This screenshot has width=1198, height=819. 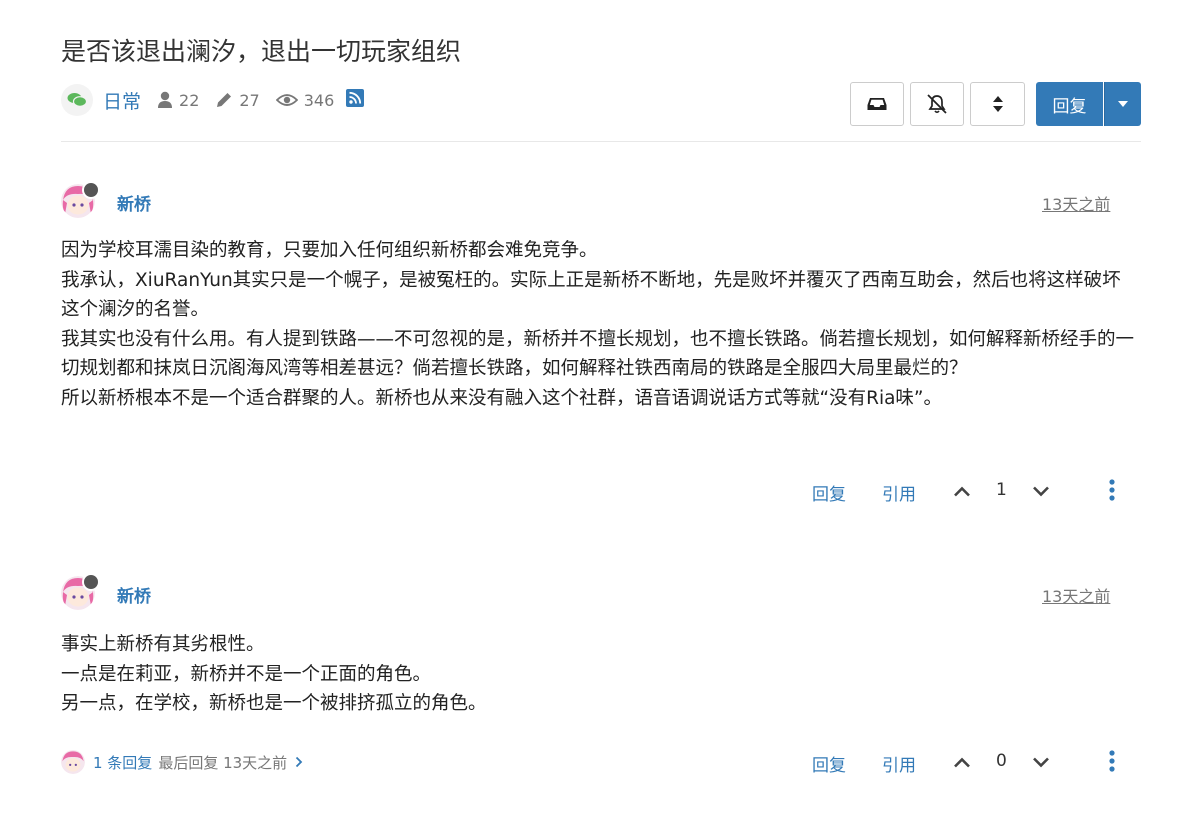 I want to click on last-reply-text: 最后回复 13天之前, so click(x=223, y=762).